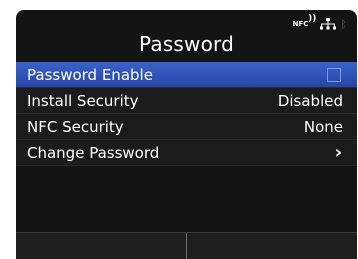  I want to click on softkey-bar, so click(186, 245).